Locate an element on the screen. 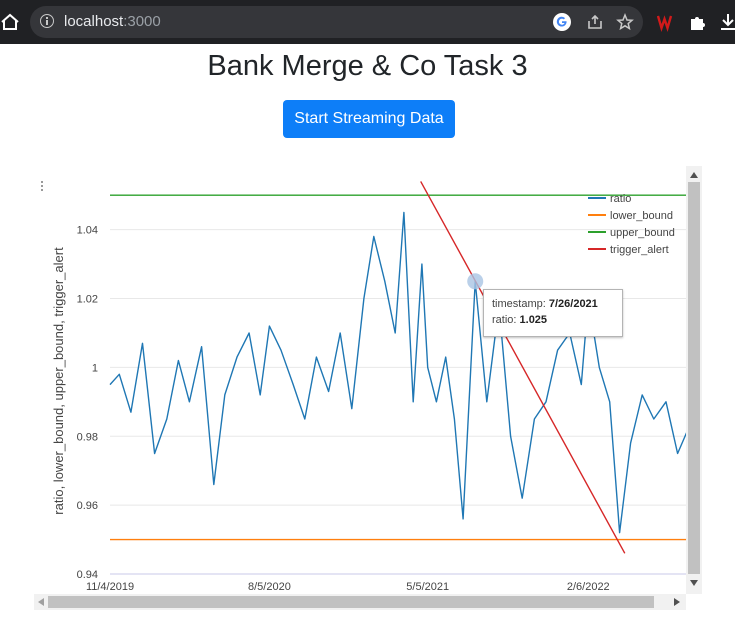 The height and width of the screenshot is (620, 735). url-text: localhost:3000 is located at coordinates (112, 21).